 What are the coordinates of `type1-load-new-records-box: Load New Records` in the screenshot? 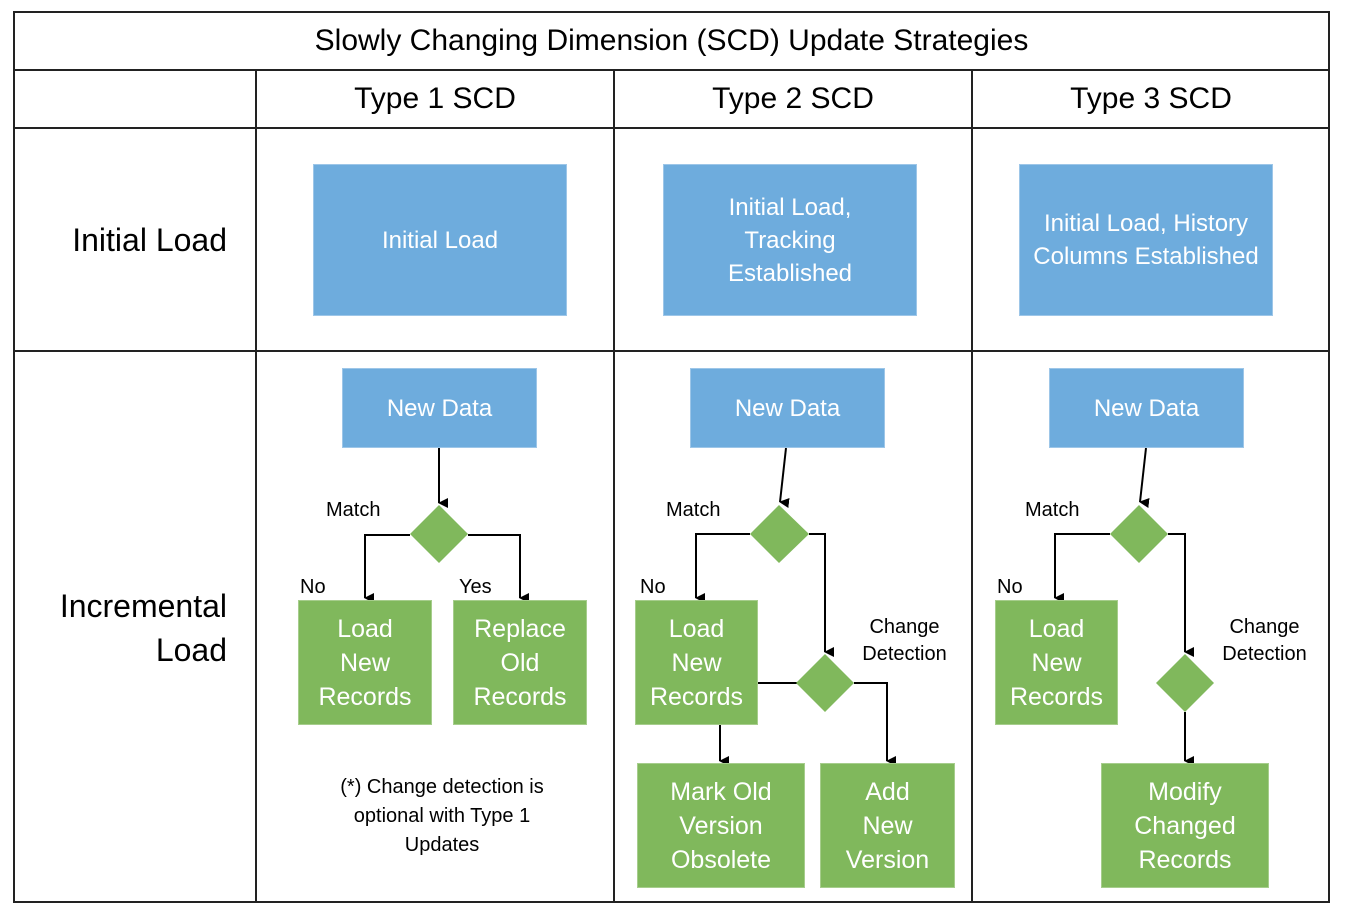 It's located at (365, 662).